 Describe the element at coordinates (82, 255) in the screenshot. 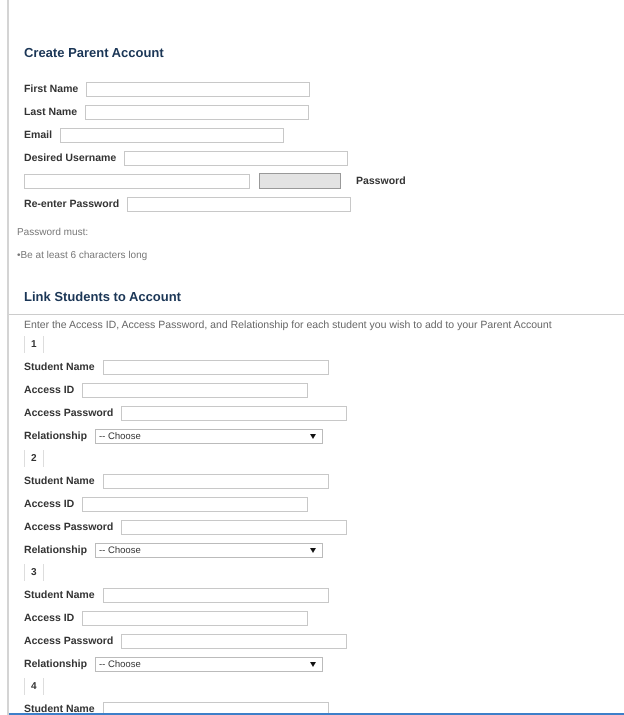

I see `rule-text: •Be at least 6 characters long` at that location.